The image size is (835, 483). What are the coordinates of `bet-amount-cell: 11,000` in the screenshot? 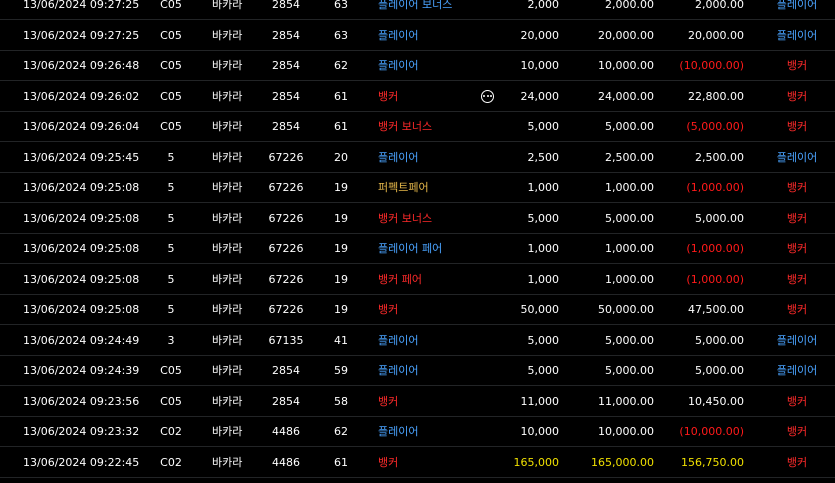 It's located at (540, 401).